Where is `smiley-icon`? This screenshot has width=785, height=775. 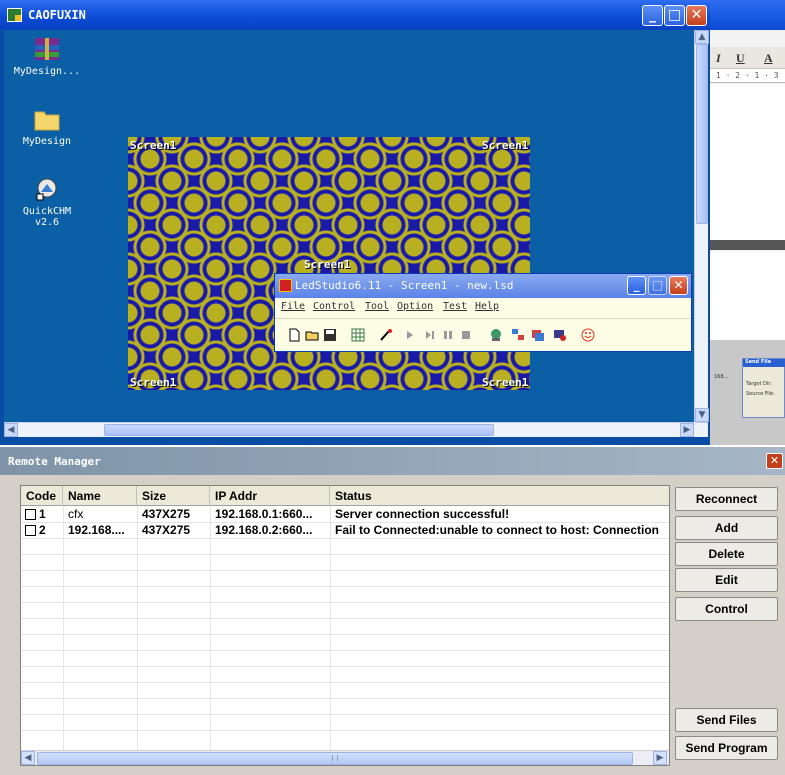
smiley-icon is located at coordinates (588, 335).